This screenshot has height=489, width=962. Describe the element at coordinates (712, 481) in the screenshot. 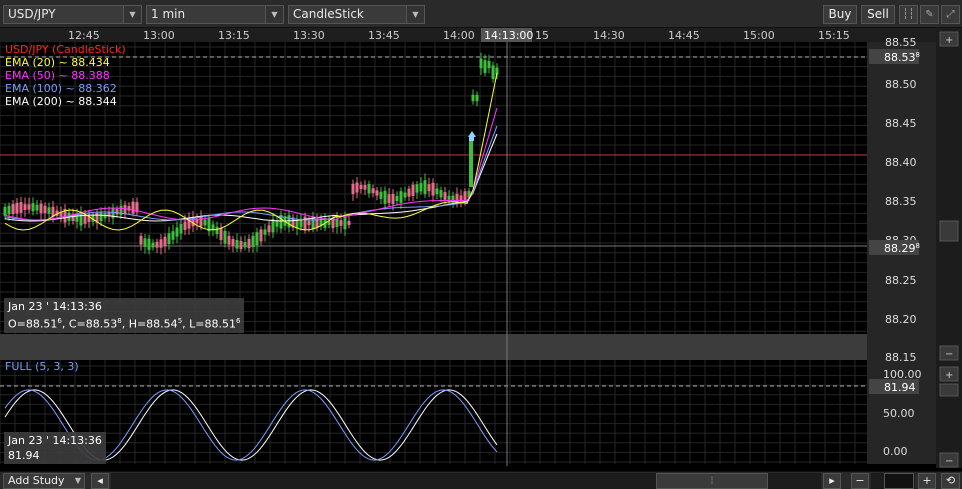

I see `horizontal-scroll-thumb: ⁞` at that location.